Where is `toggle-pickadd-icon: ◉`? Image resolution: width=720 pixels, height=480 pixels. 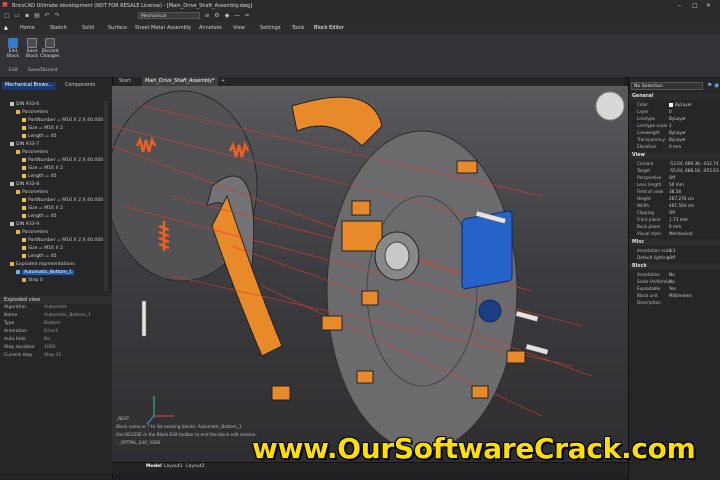 toggle-pickadd-icon: ◉ is located at coordinates (716, 85).